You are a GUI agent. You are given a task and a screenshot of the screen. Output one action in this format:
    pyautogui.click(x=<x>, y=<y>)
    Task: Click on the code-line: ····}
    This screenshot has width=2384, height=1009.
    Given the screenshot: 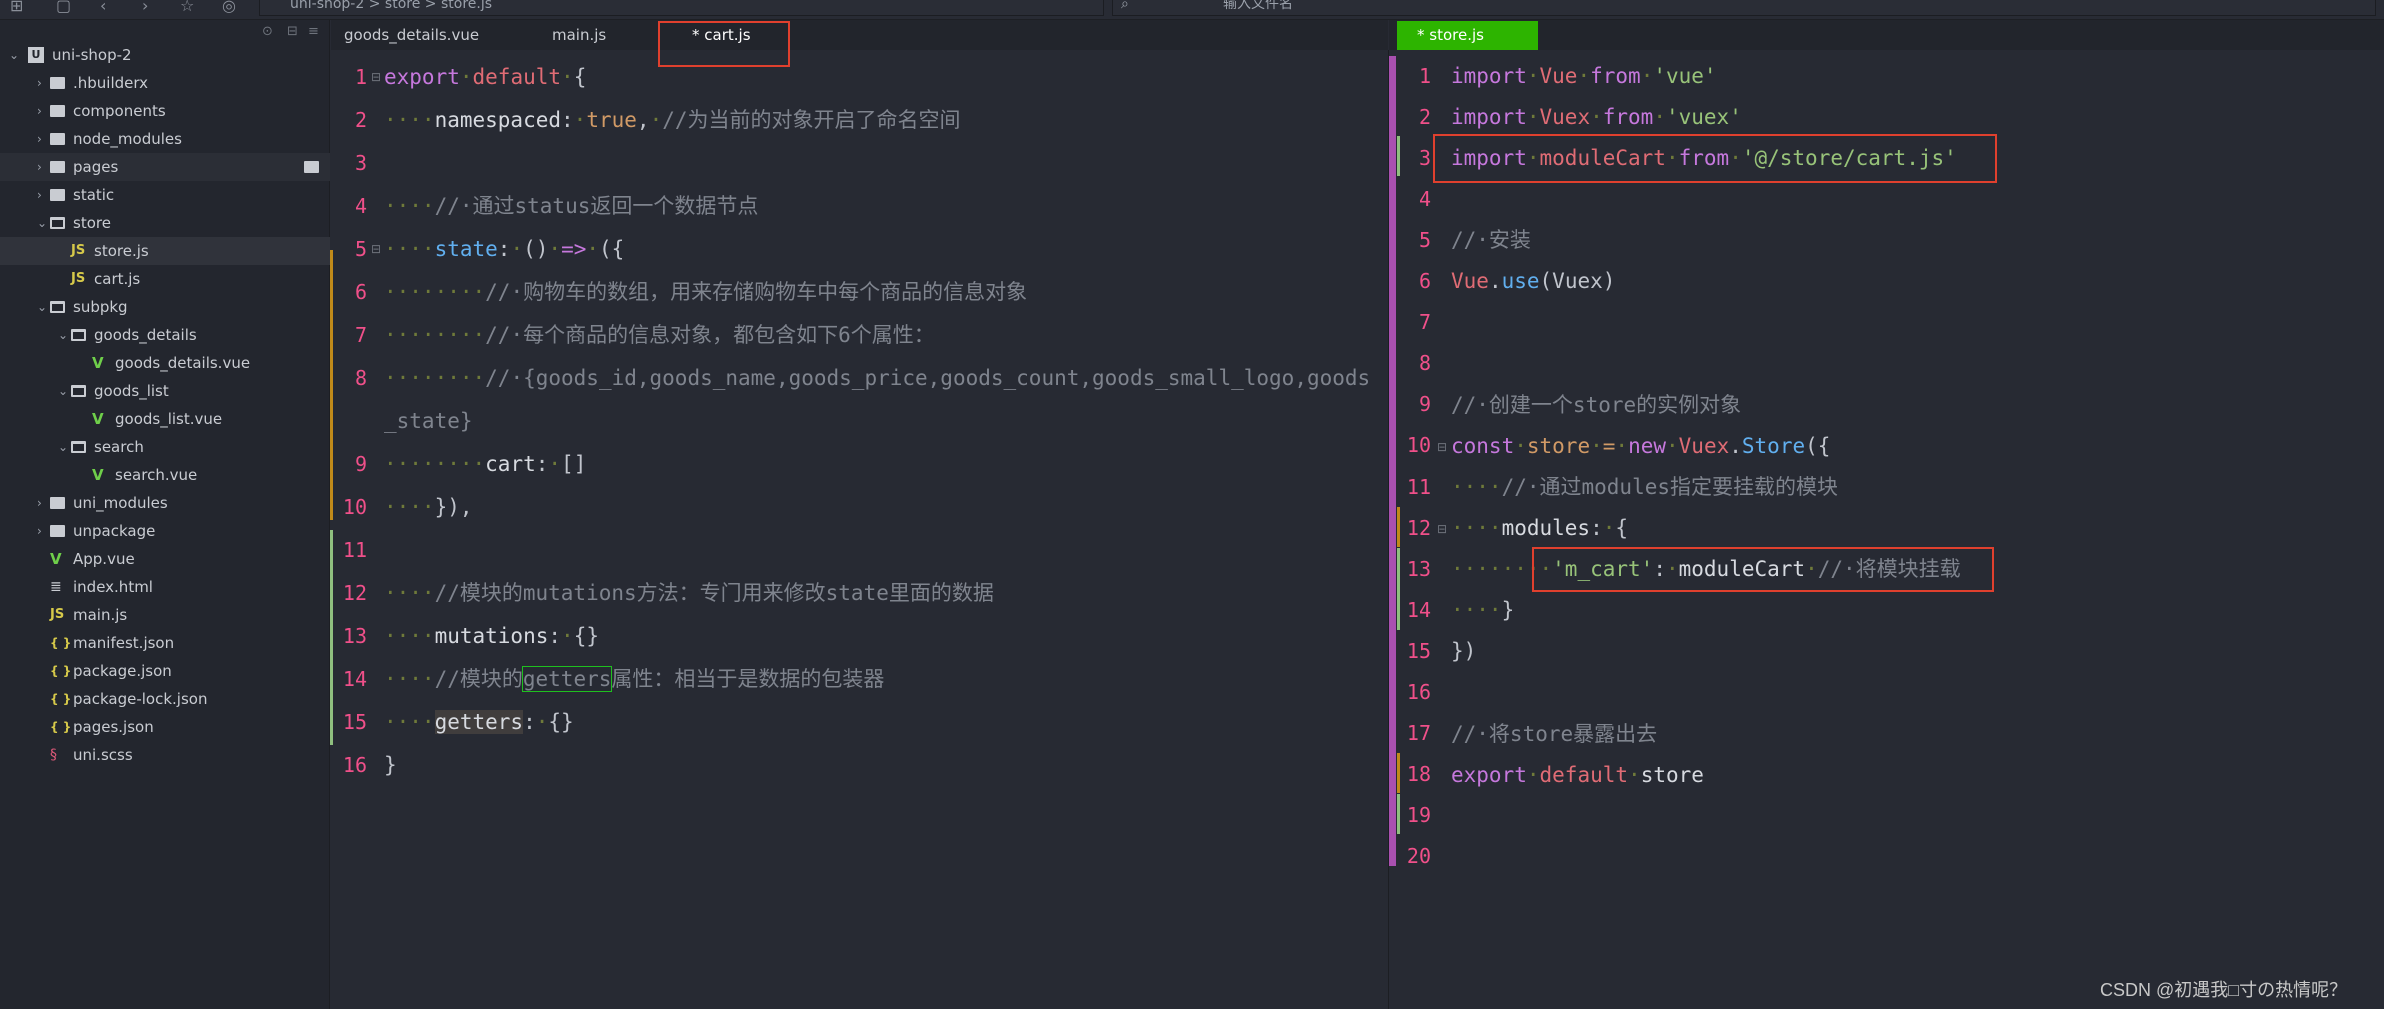 What is the action you would take?
    pyautogui.click(x=1911, y=610)
    